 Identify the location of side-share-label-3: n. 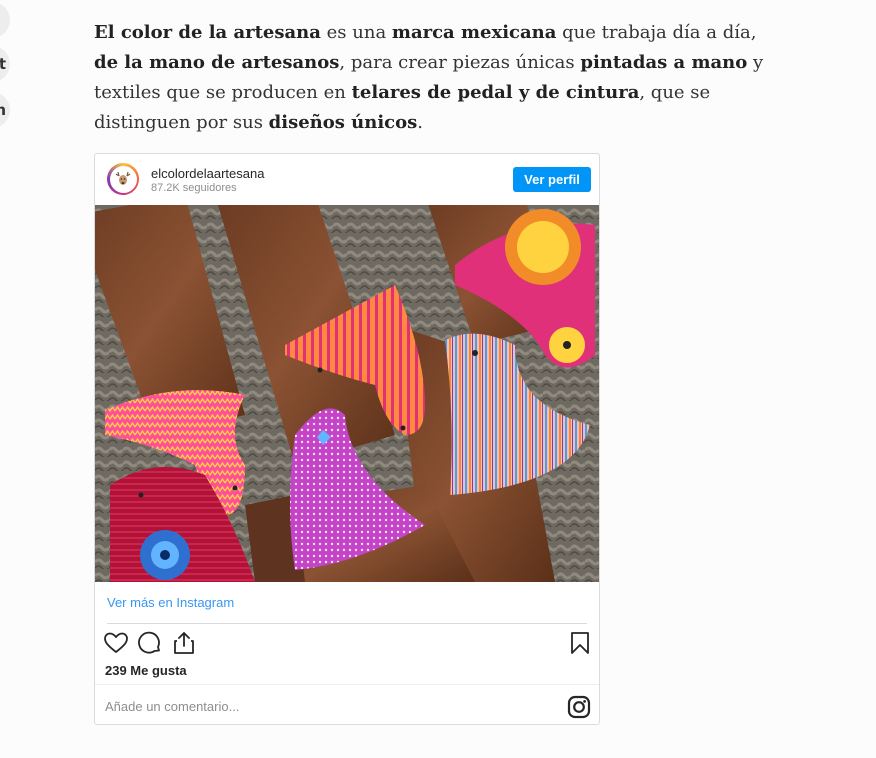
(3, 110).